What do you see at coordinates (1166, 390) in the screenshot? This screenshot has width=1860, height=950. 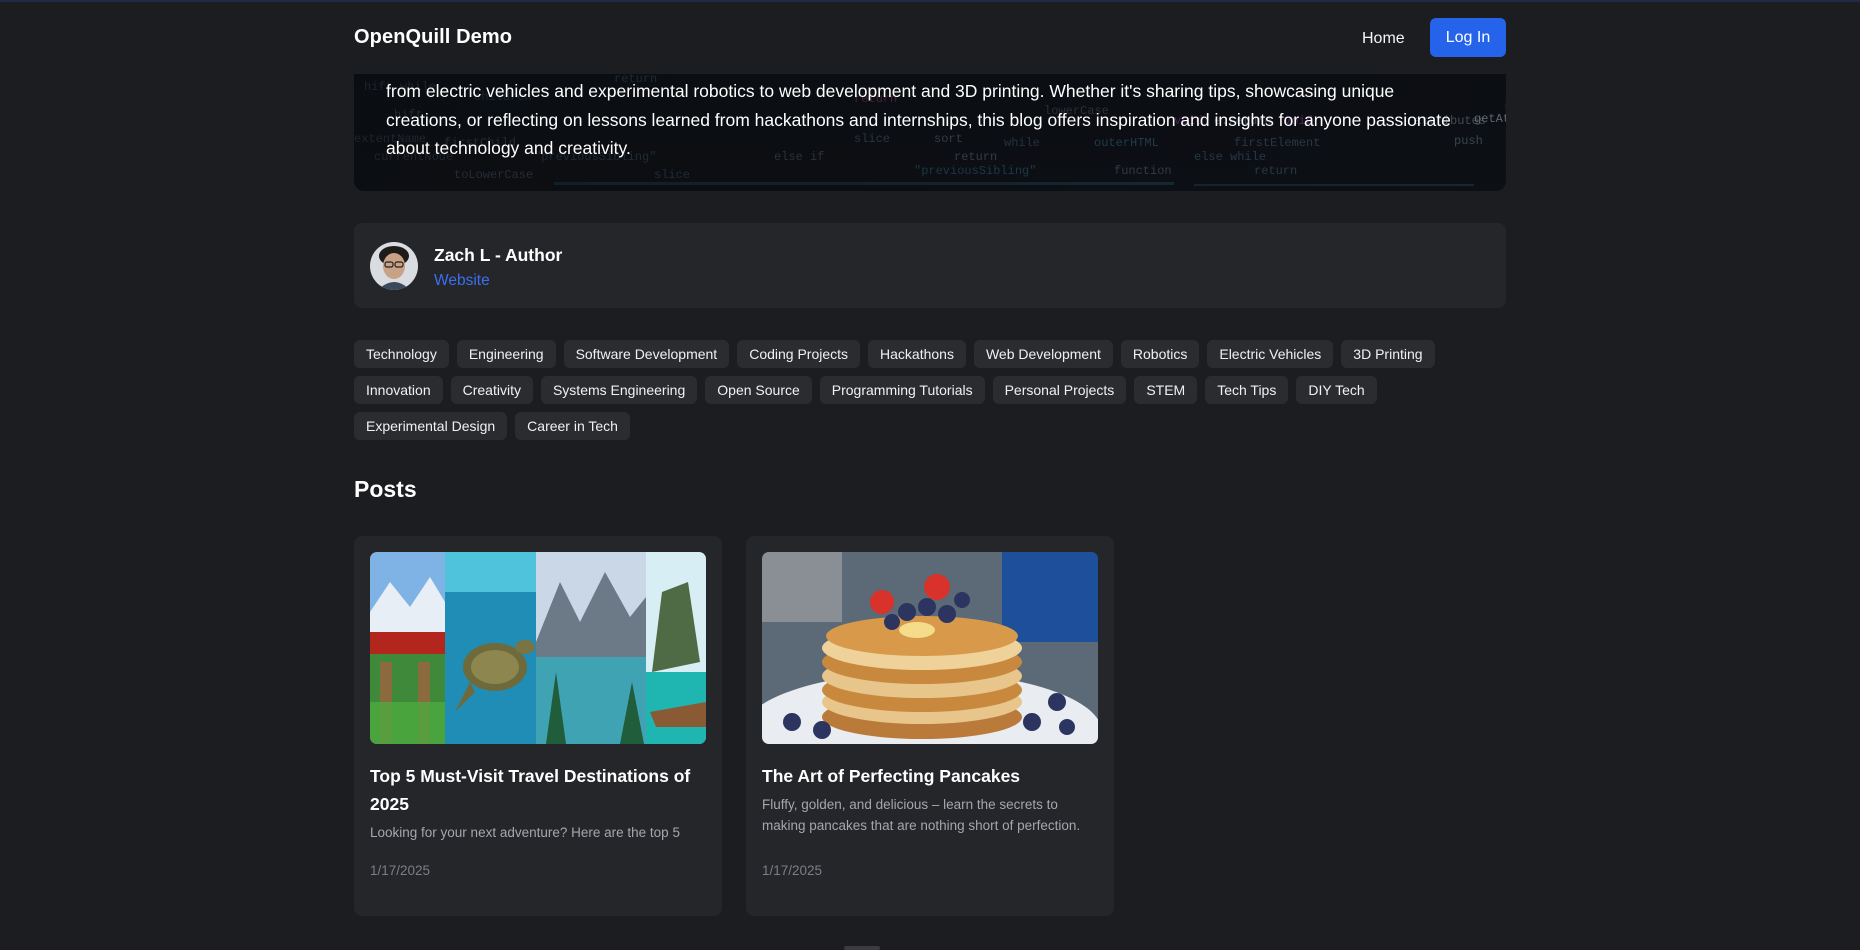 I see `tag-chip: STEM` at bounding box center [1166, 390].